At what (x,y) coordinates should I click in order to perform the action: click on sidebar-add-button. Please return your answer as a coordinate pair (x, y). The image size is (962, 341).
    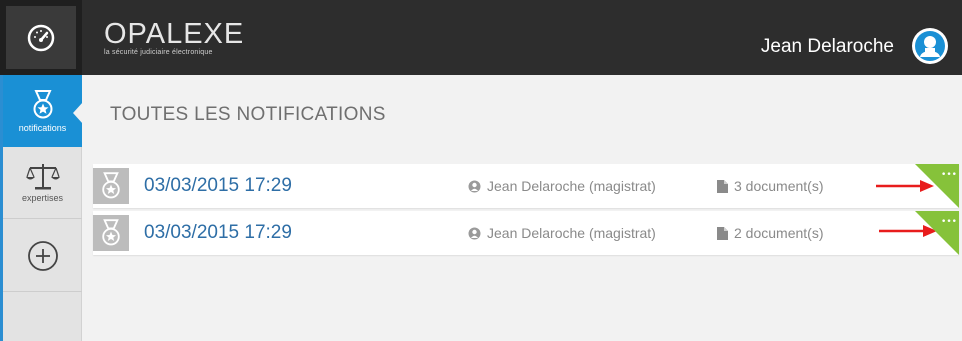
    Looking at the image, I should click on (42, 256).